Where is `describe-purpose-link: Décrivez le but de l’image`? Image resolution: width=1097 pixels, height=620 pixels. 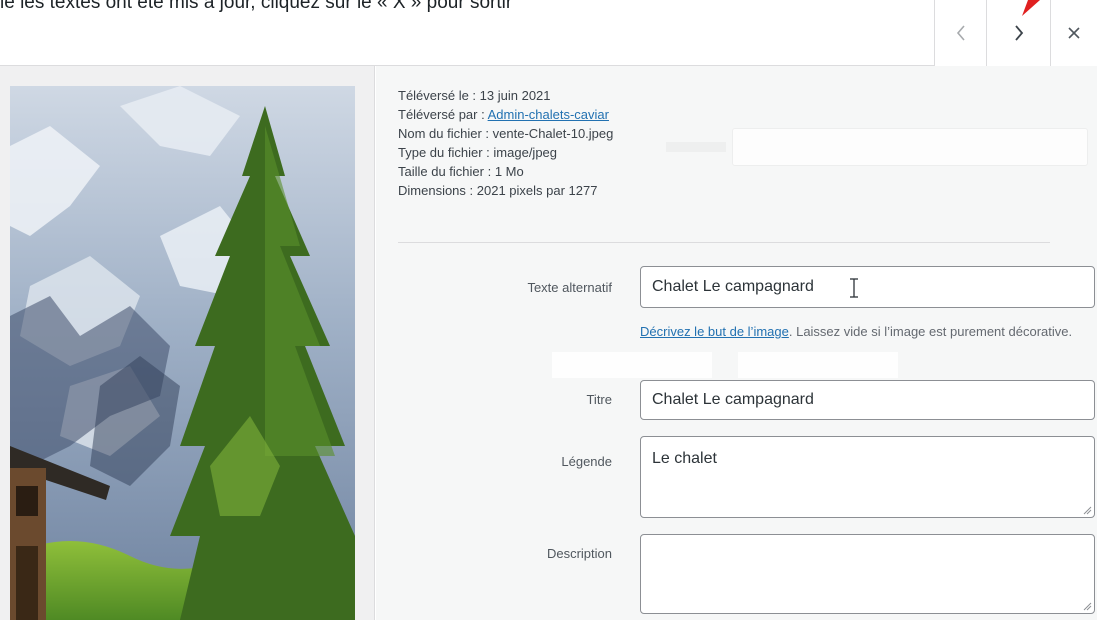
describe-purpose-link: Décrivez le but de l’image is located at coordinates (714, 331).